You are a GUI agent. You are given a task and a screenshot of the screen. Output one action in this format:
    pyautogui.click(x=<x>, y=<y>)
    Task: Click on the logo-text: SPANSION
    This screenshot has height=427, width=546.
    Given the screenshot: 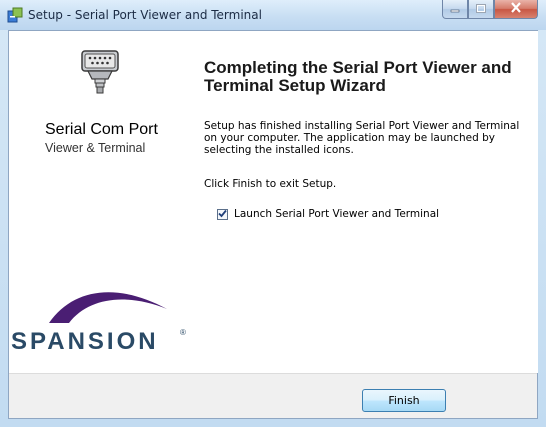 What is the action you would take?
    pyautogui.click(x=85, y=341)
    